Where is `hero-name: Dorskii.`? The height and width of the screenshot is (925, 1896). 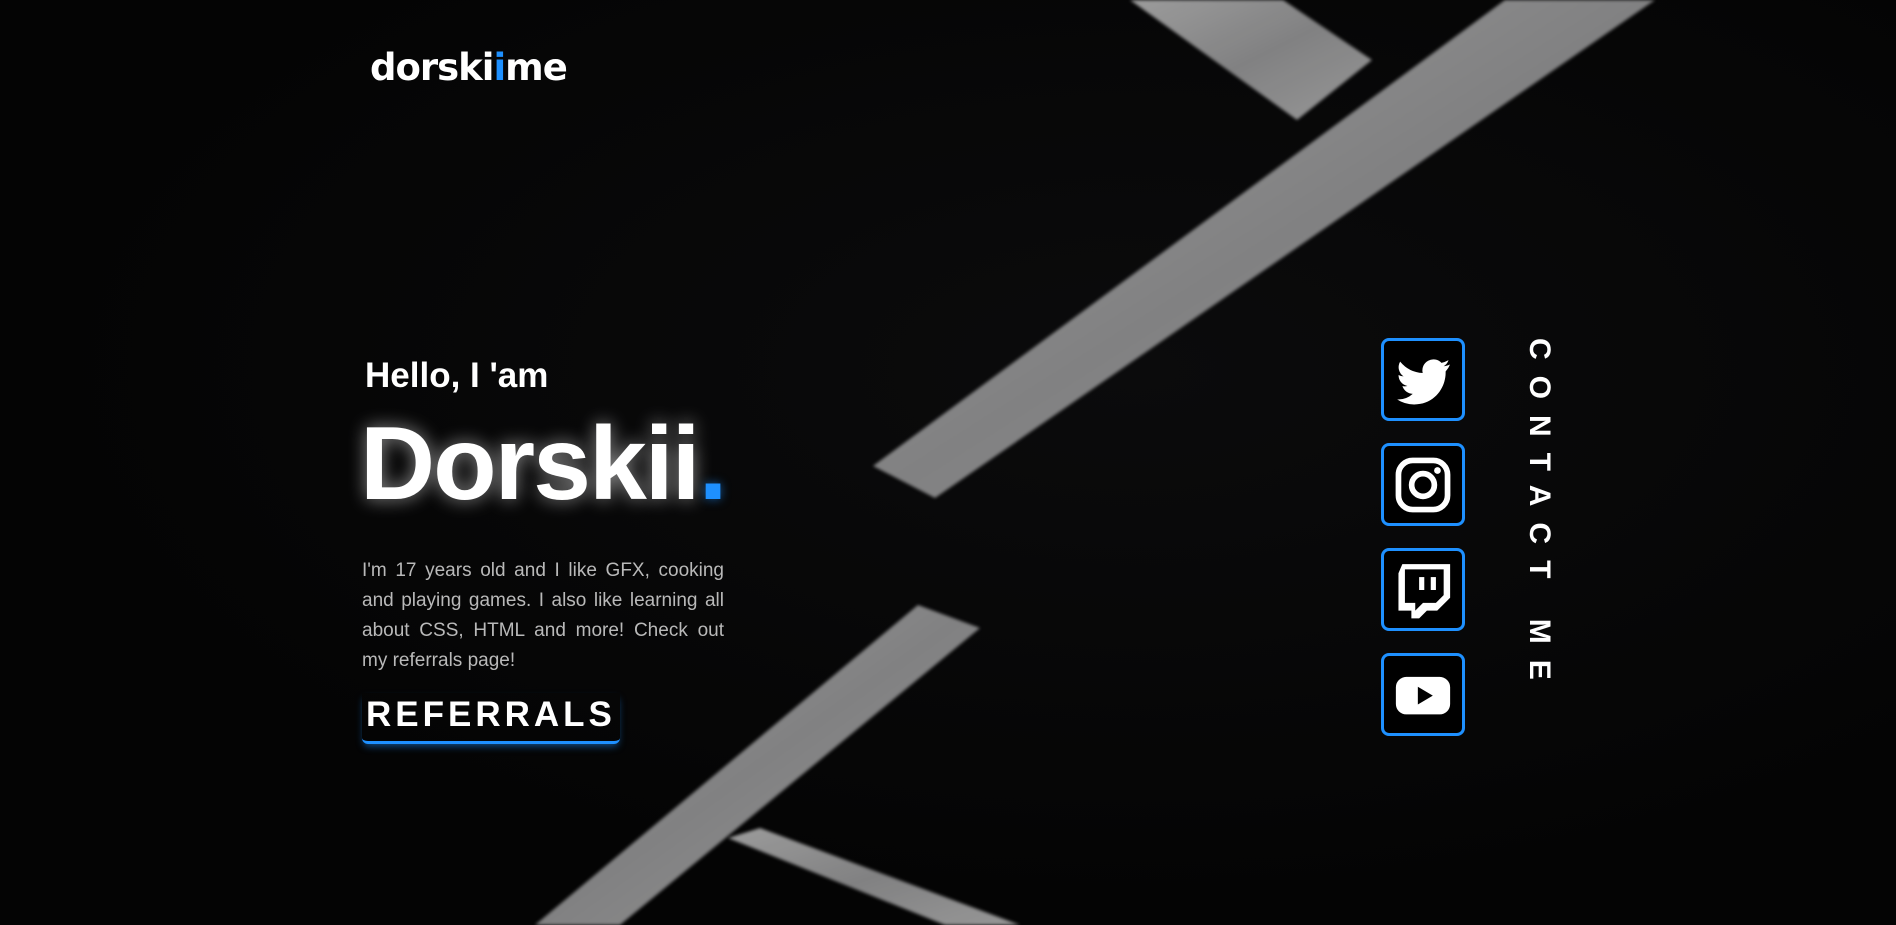
hero-name: Dorskii. is located at coordinates (544, 464).